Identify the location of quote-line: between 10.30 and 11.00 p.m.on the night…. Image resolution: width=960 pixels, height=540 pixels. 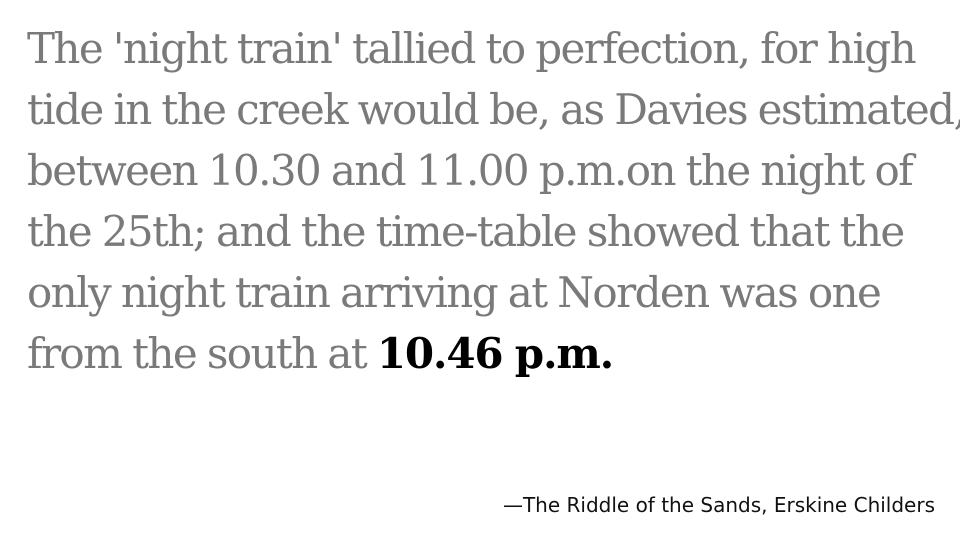
(470, 170).